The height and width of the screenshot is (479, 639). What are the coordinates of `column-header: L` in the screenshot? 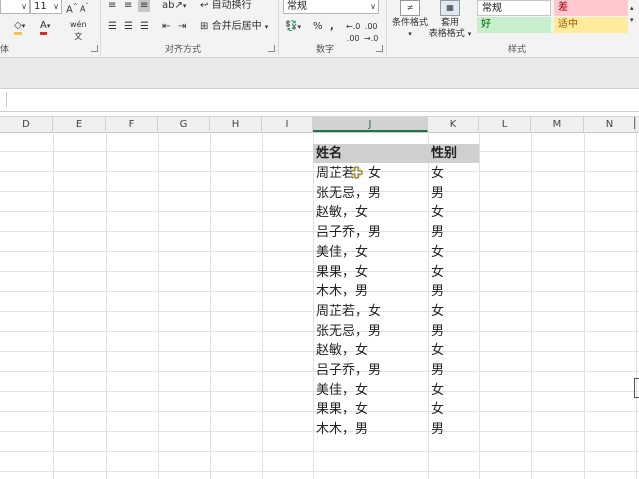 It's located at (505, 124).